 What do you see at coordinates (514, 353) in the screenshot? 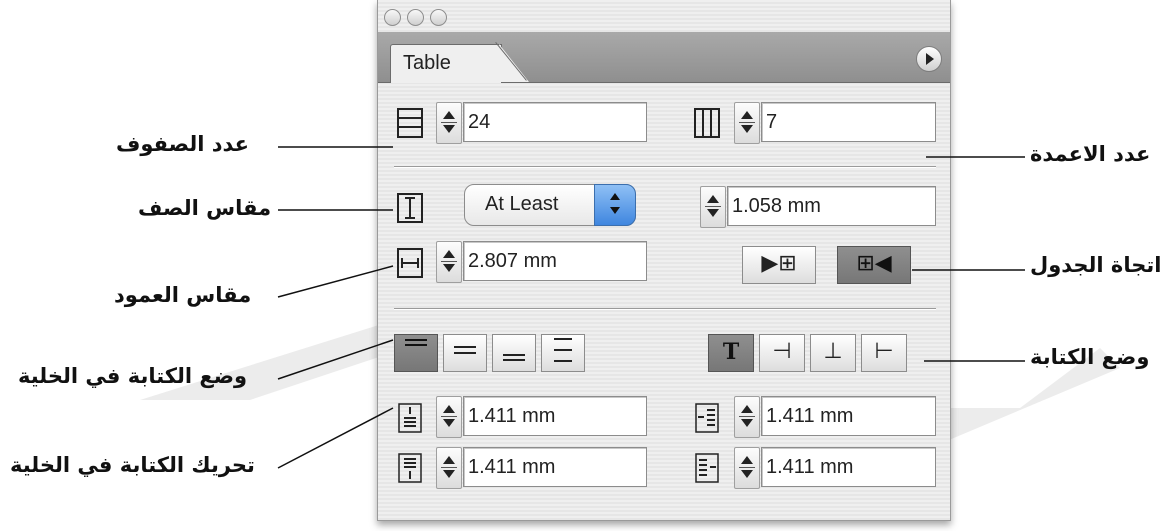
I see `align-bottom-button` at bounding box center [514, 353].